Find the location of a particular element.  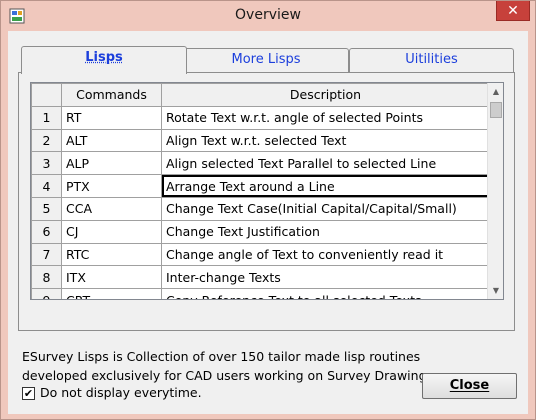

row-number-header is located at coordinates (46, 95).